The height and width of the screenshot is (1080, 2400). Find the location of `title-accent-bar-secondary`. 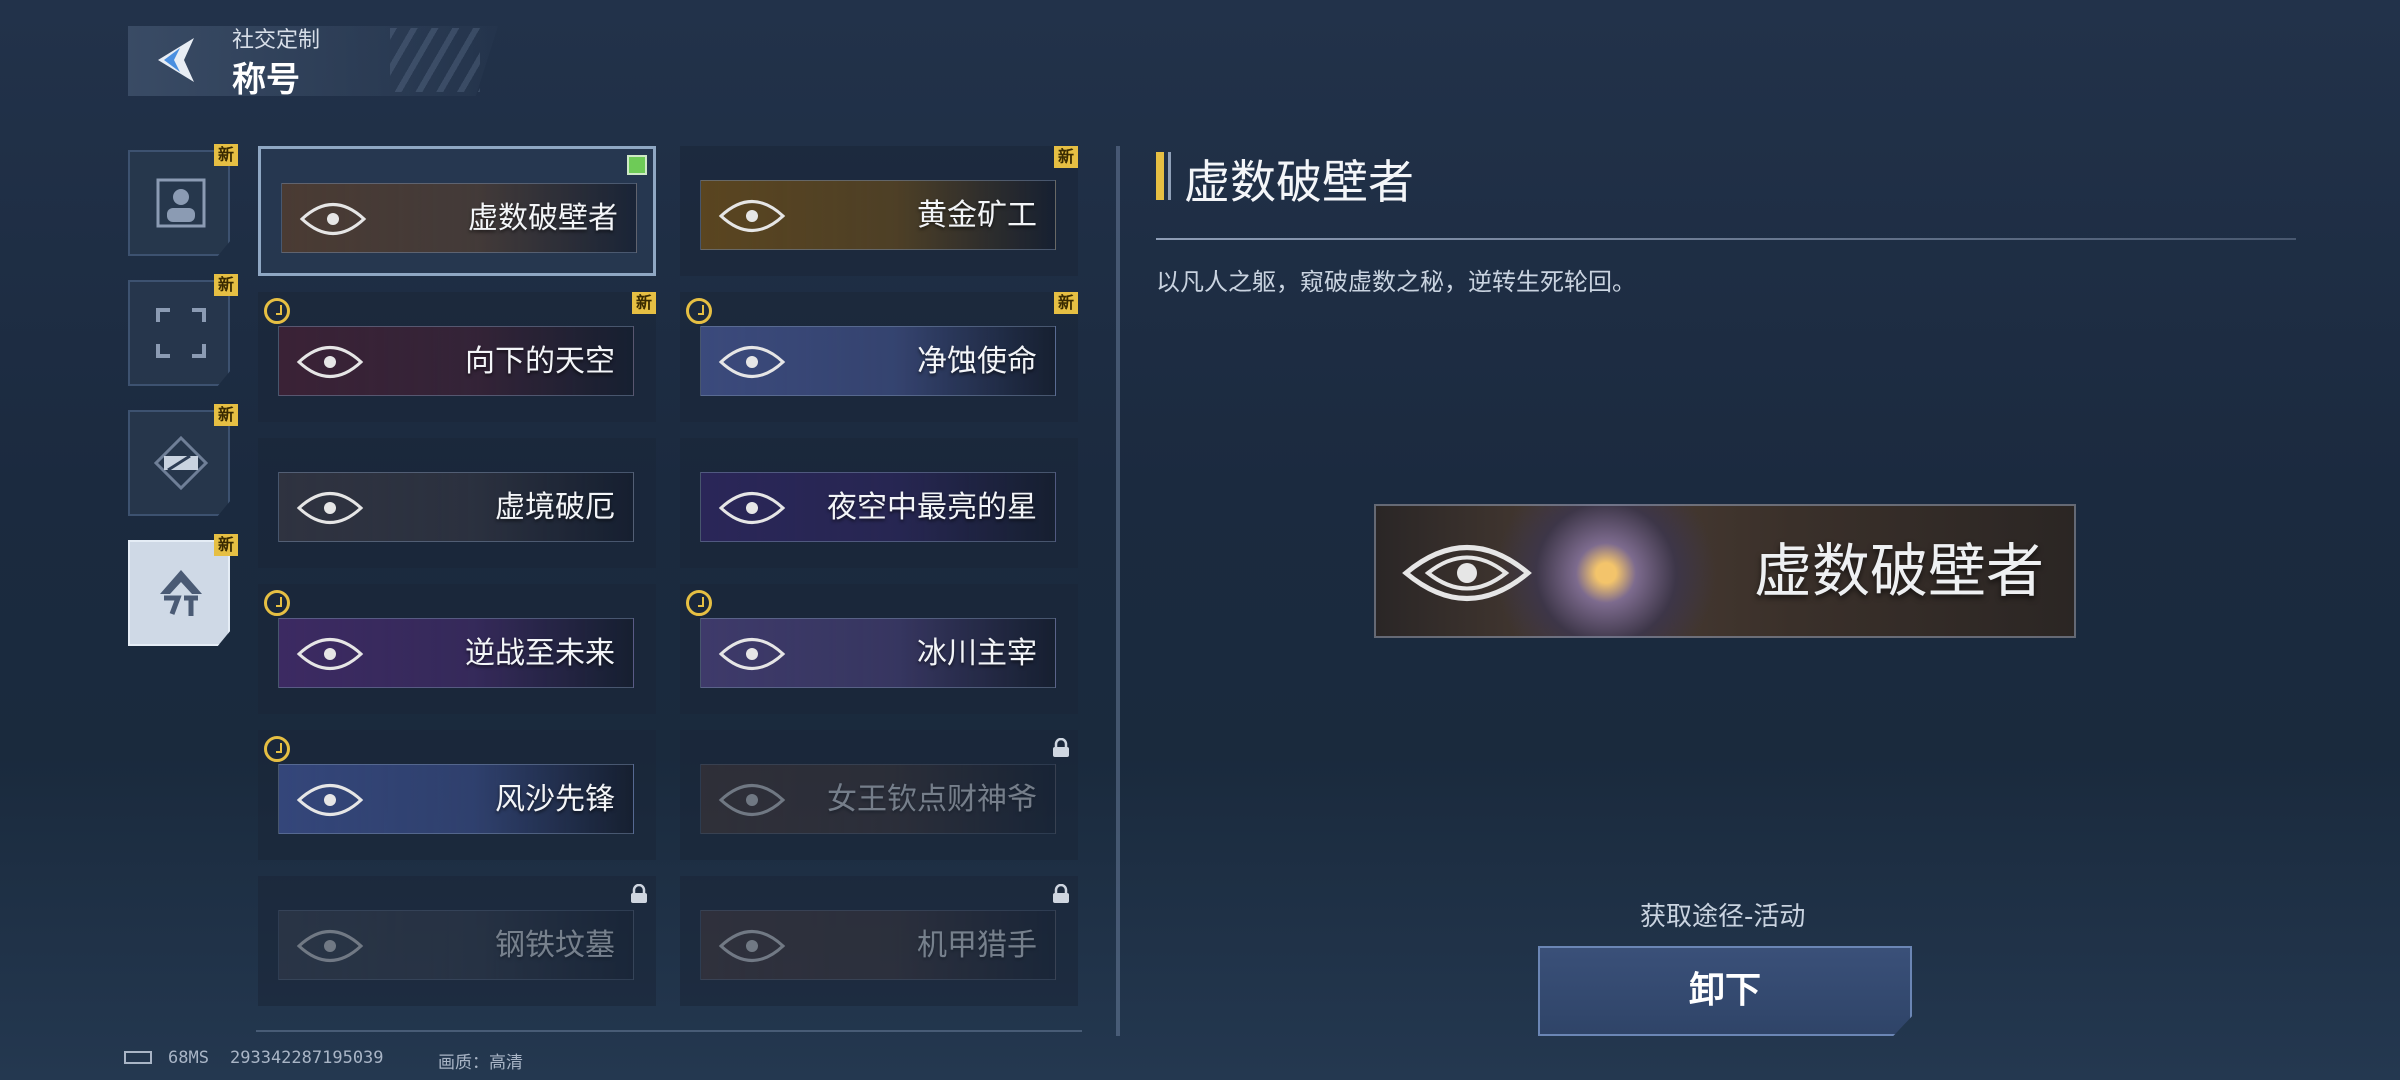

title-accent-bar-secondary is located at coordinates (1169, 176).